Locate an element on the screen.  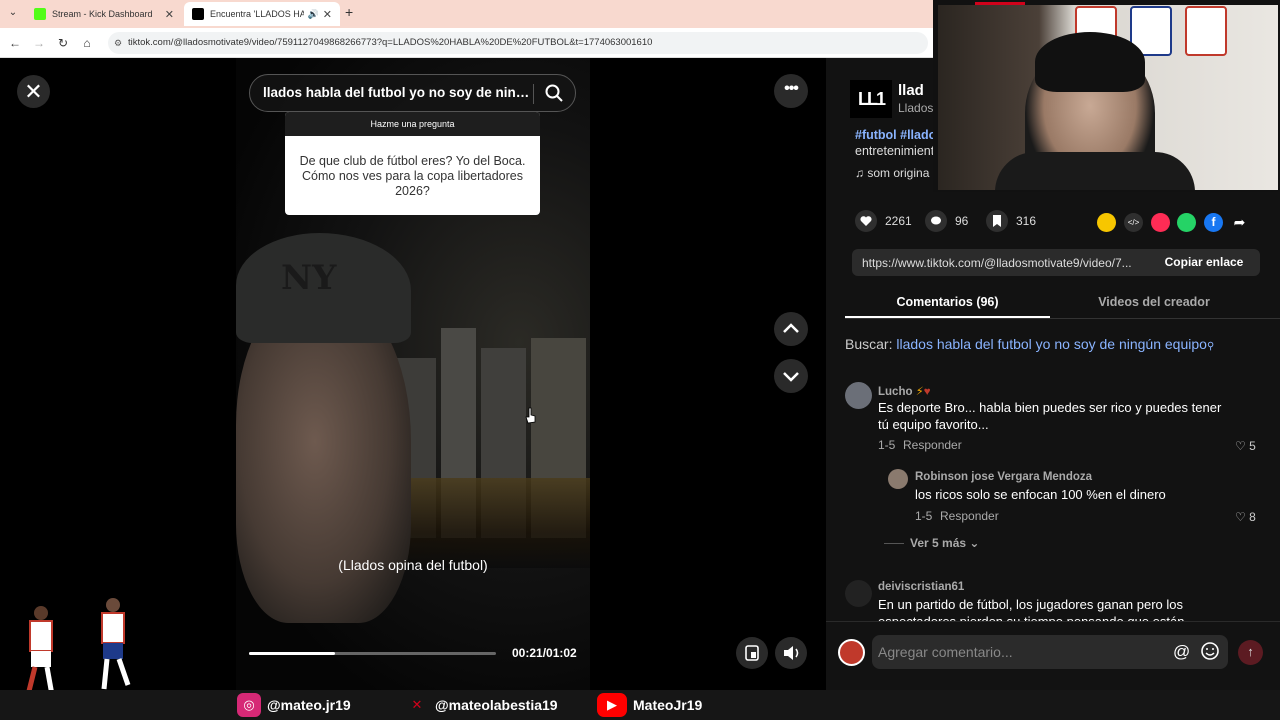
pip-icon is located at coordinates (752, 653).